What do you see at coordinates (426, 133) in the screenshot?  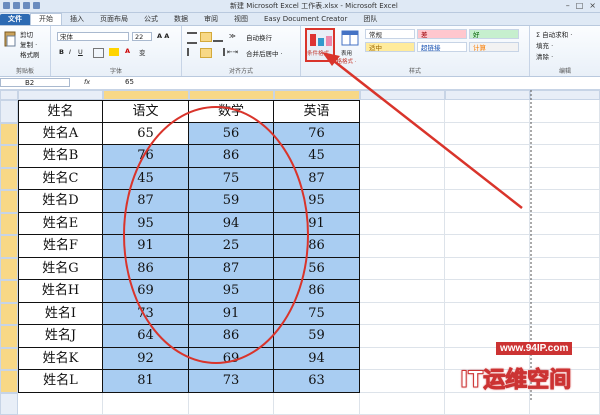 I see `annotation-arrow-line` at bounding box center [426, 133].